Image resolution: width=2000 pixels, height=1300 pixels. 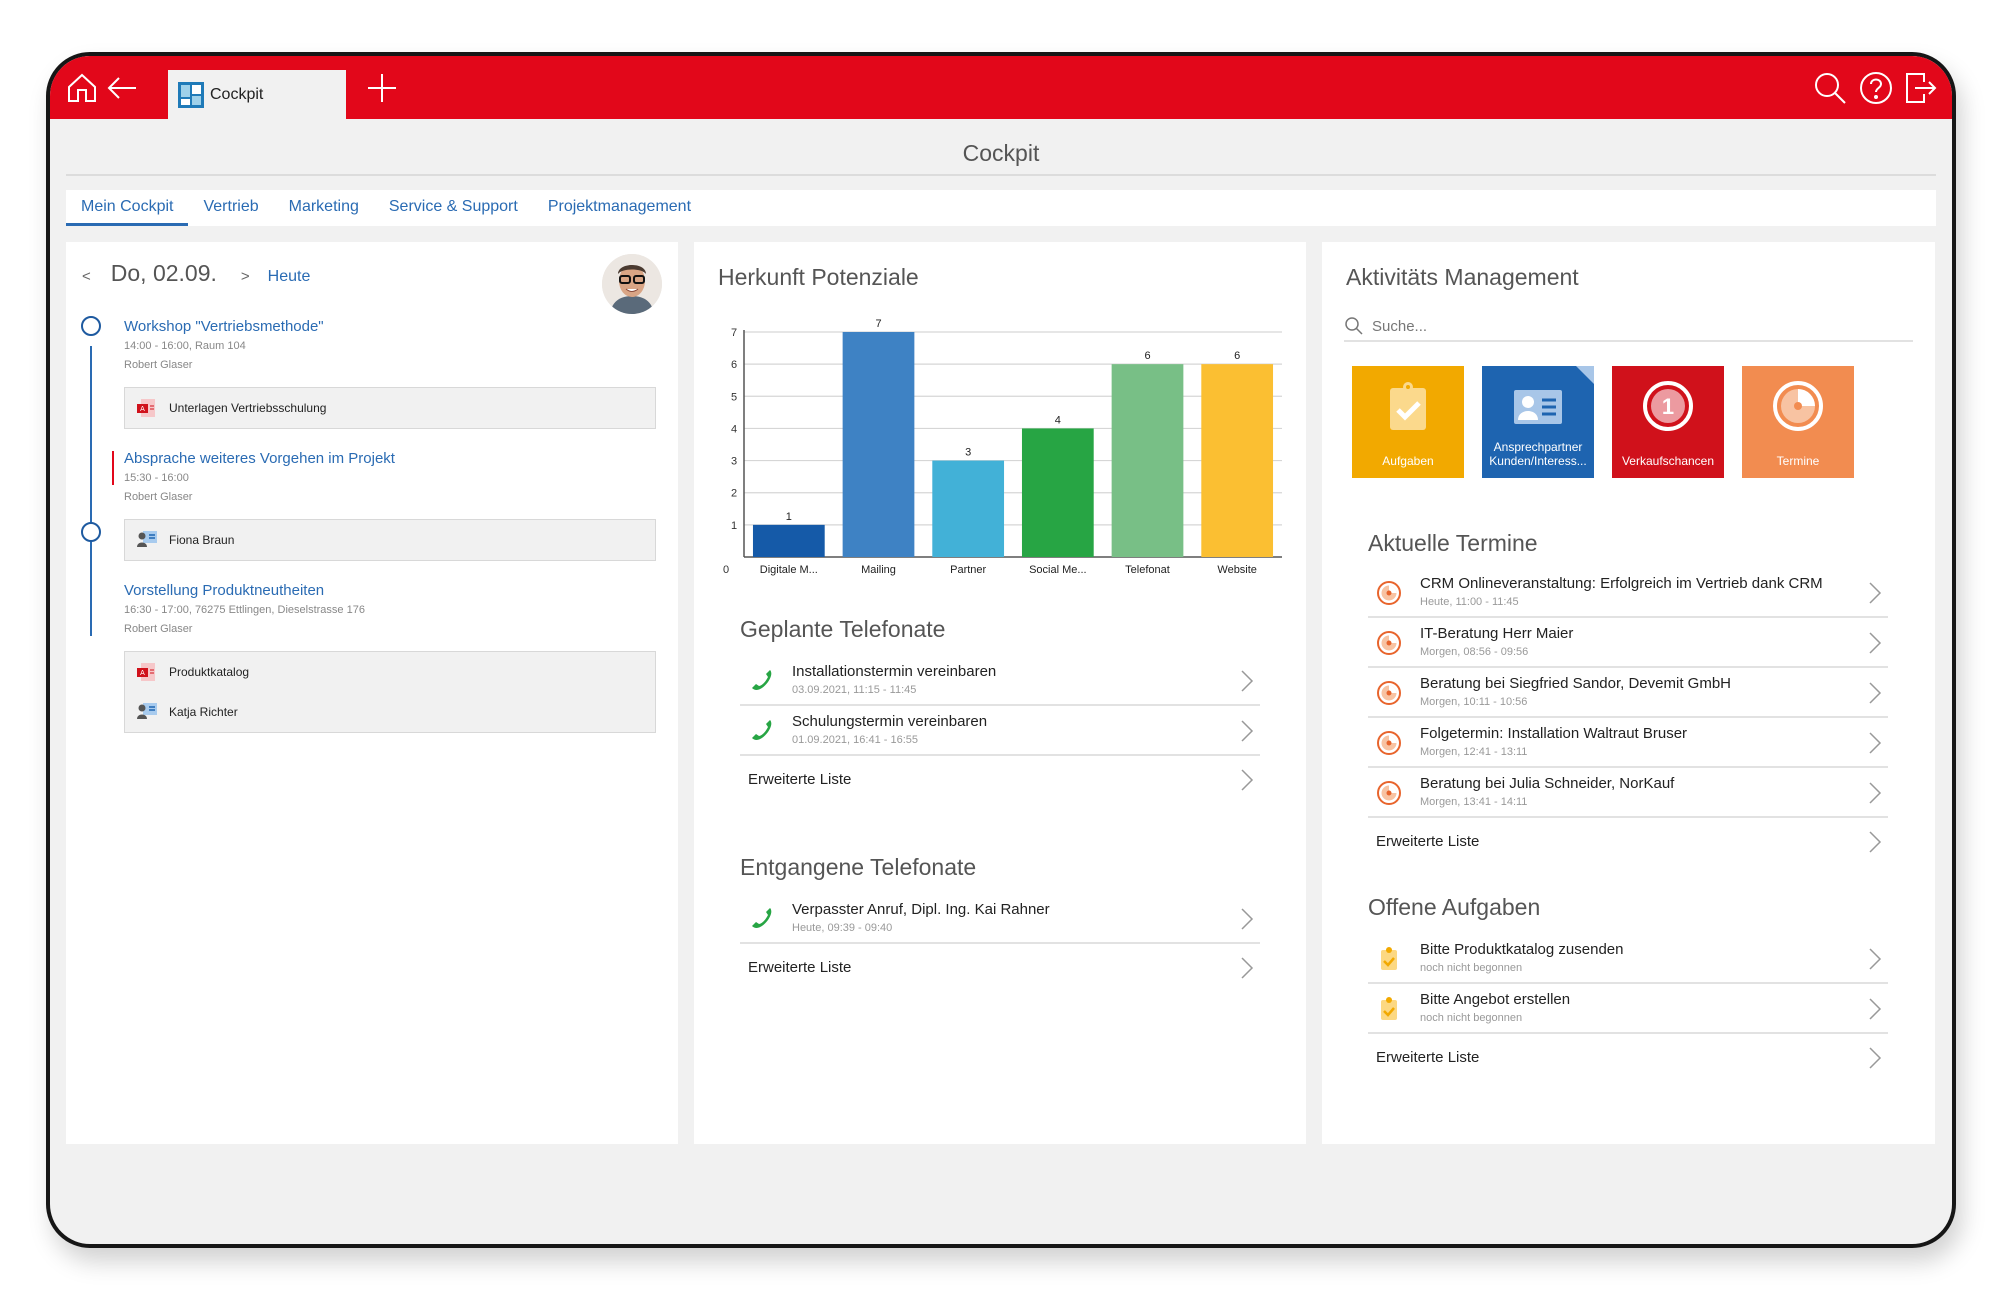 What do you see at coordinates (1798, 461) in the screenshot?
I see `tile-label: Termine` at bounding box center [1798, 461].